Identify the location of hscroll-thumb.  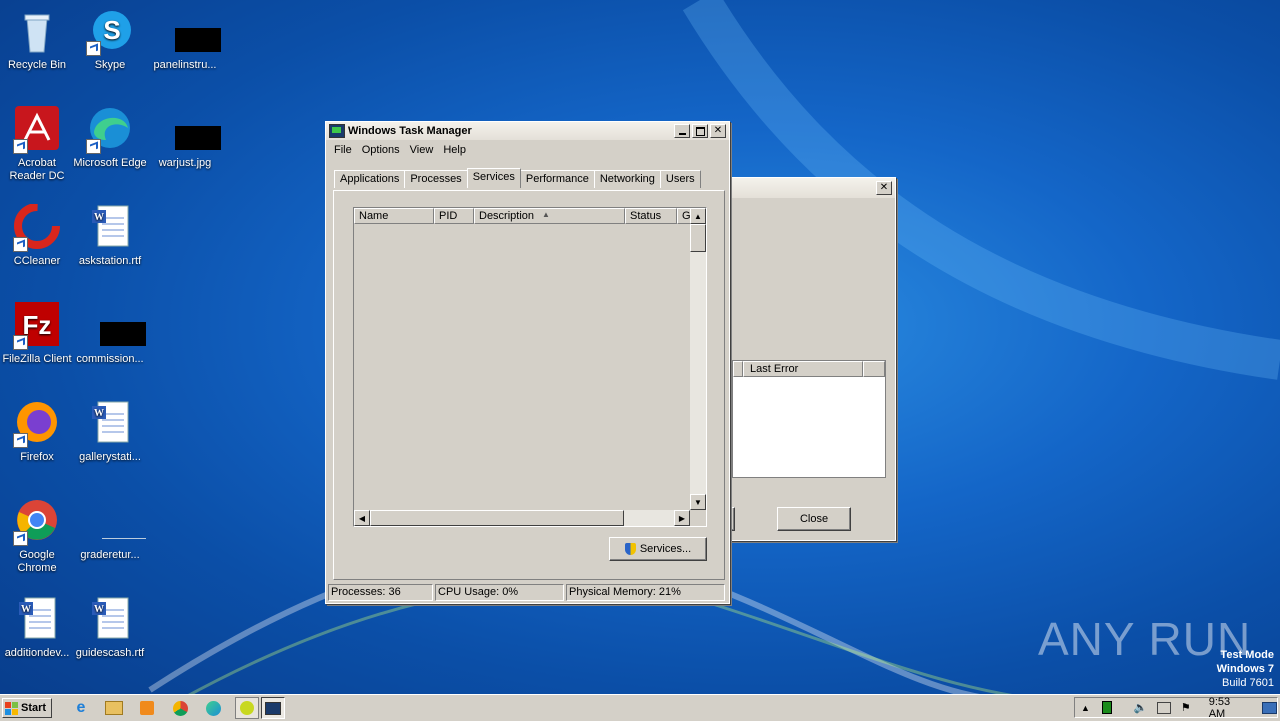
(497, 518).